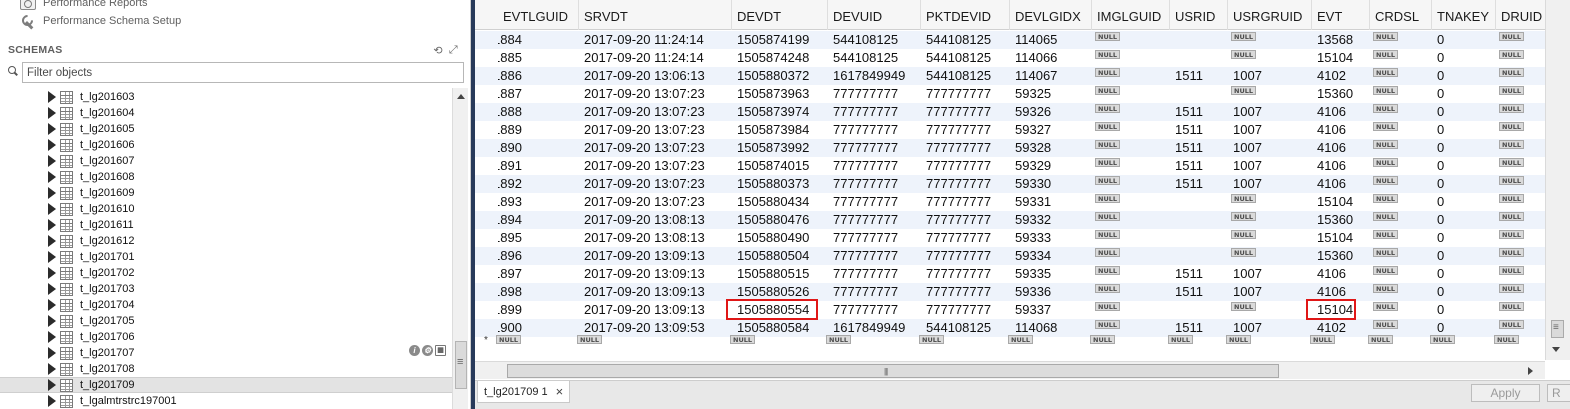  What do you see at coordinates (226, 257) in the screenshot?
I see `tree-item-table: t_lg201701` at bounding box center [226, 257].